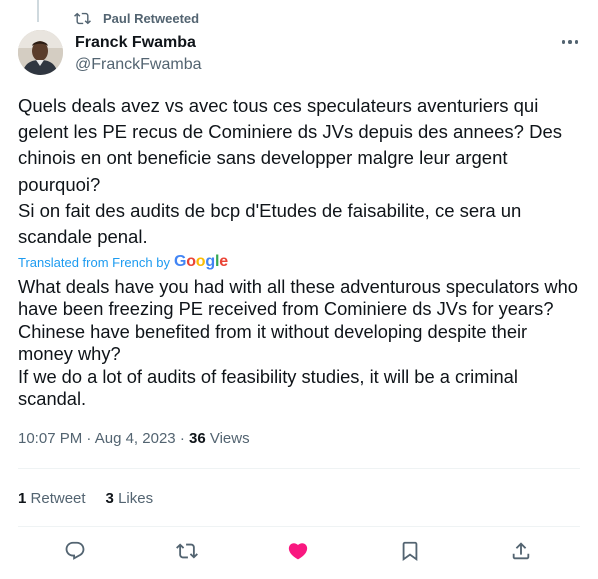  I want to click on tweet-time: 10:07 PM, so click(50, 438).